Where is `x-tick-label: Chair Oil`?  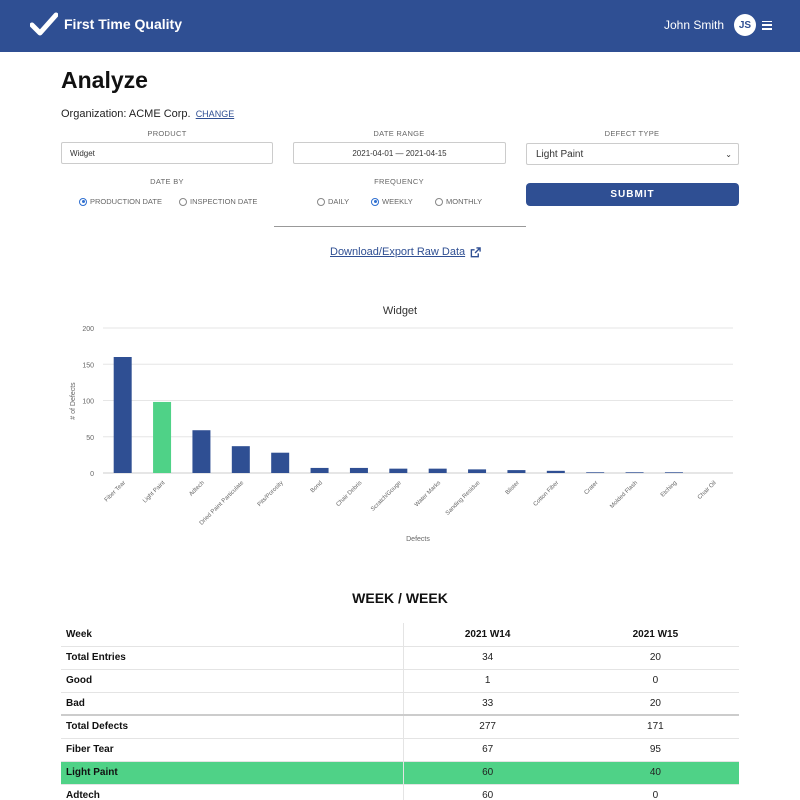 x-tick-label: Chair Oil is located at coordinates (707, 490).